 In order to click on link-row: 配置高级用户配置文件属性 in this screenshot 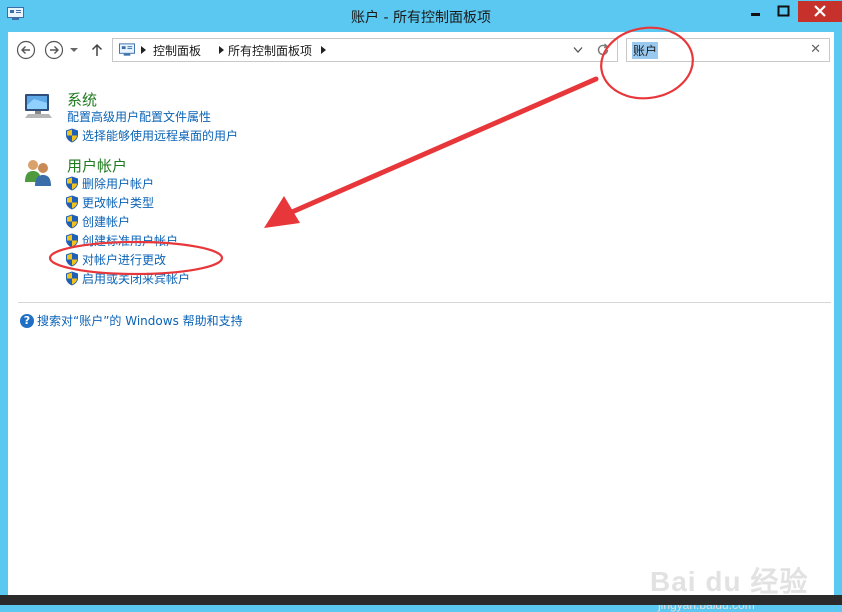, I will do `click(139, 116)`.